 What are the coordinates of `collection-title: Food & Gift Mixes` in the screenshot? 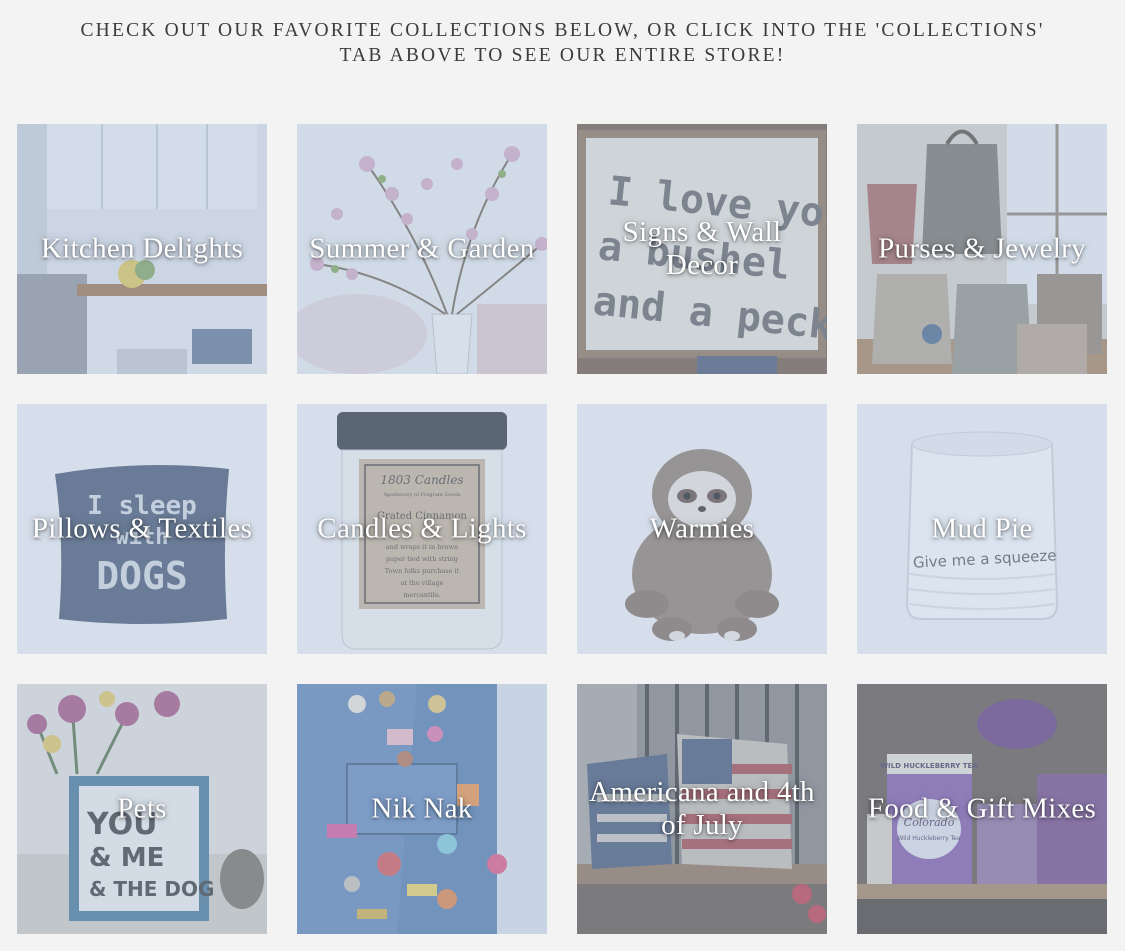 It's located at (982, 808).